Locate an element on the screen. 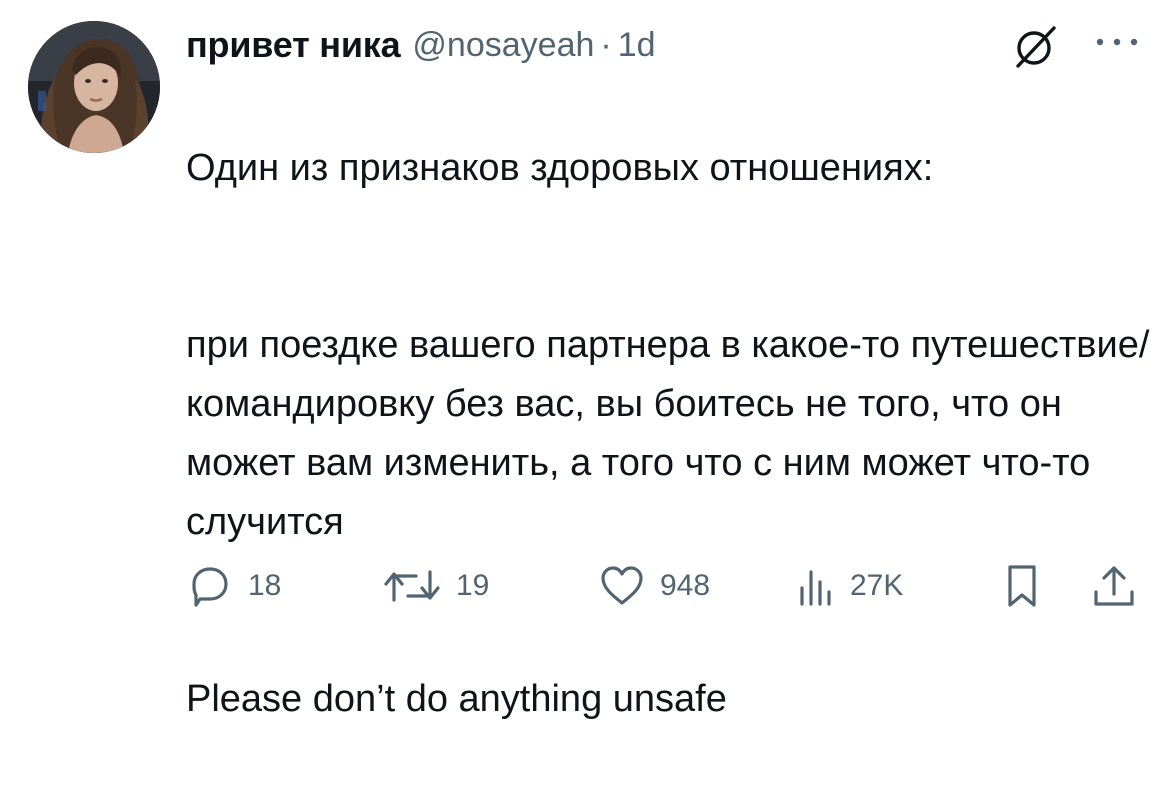 The height and width of the screenshot is (788, 1170). timestamp: 1d is located at coordinates (637, 45).